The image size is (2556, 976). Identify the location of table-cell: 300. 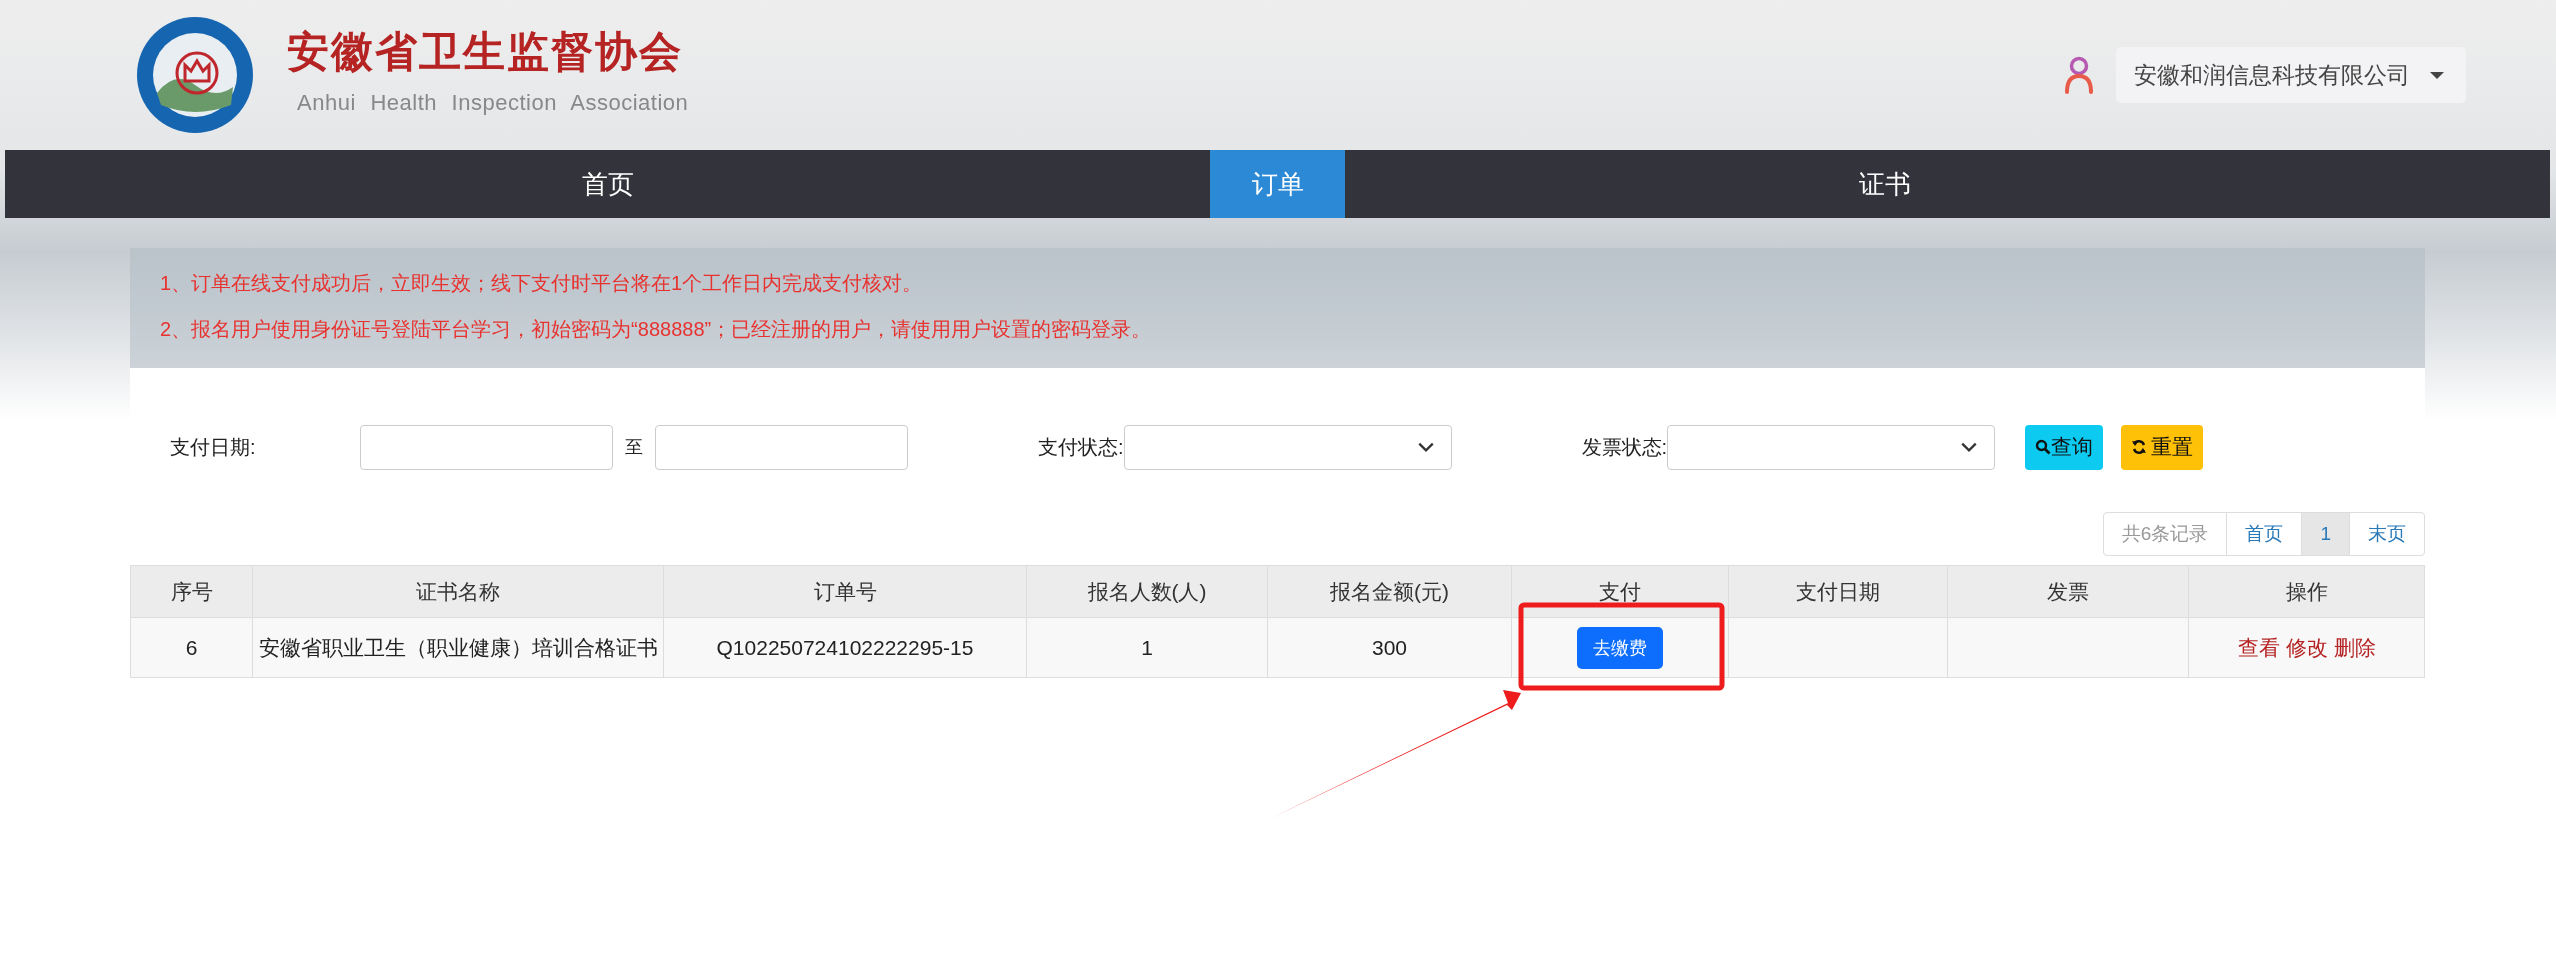
(1389, 647).